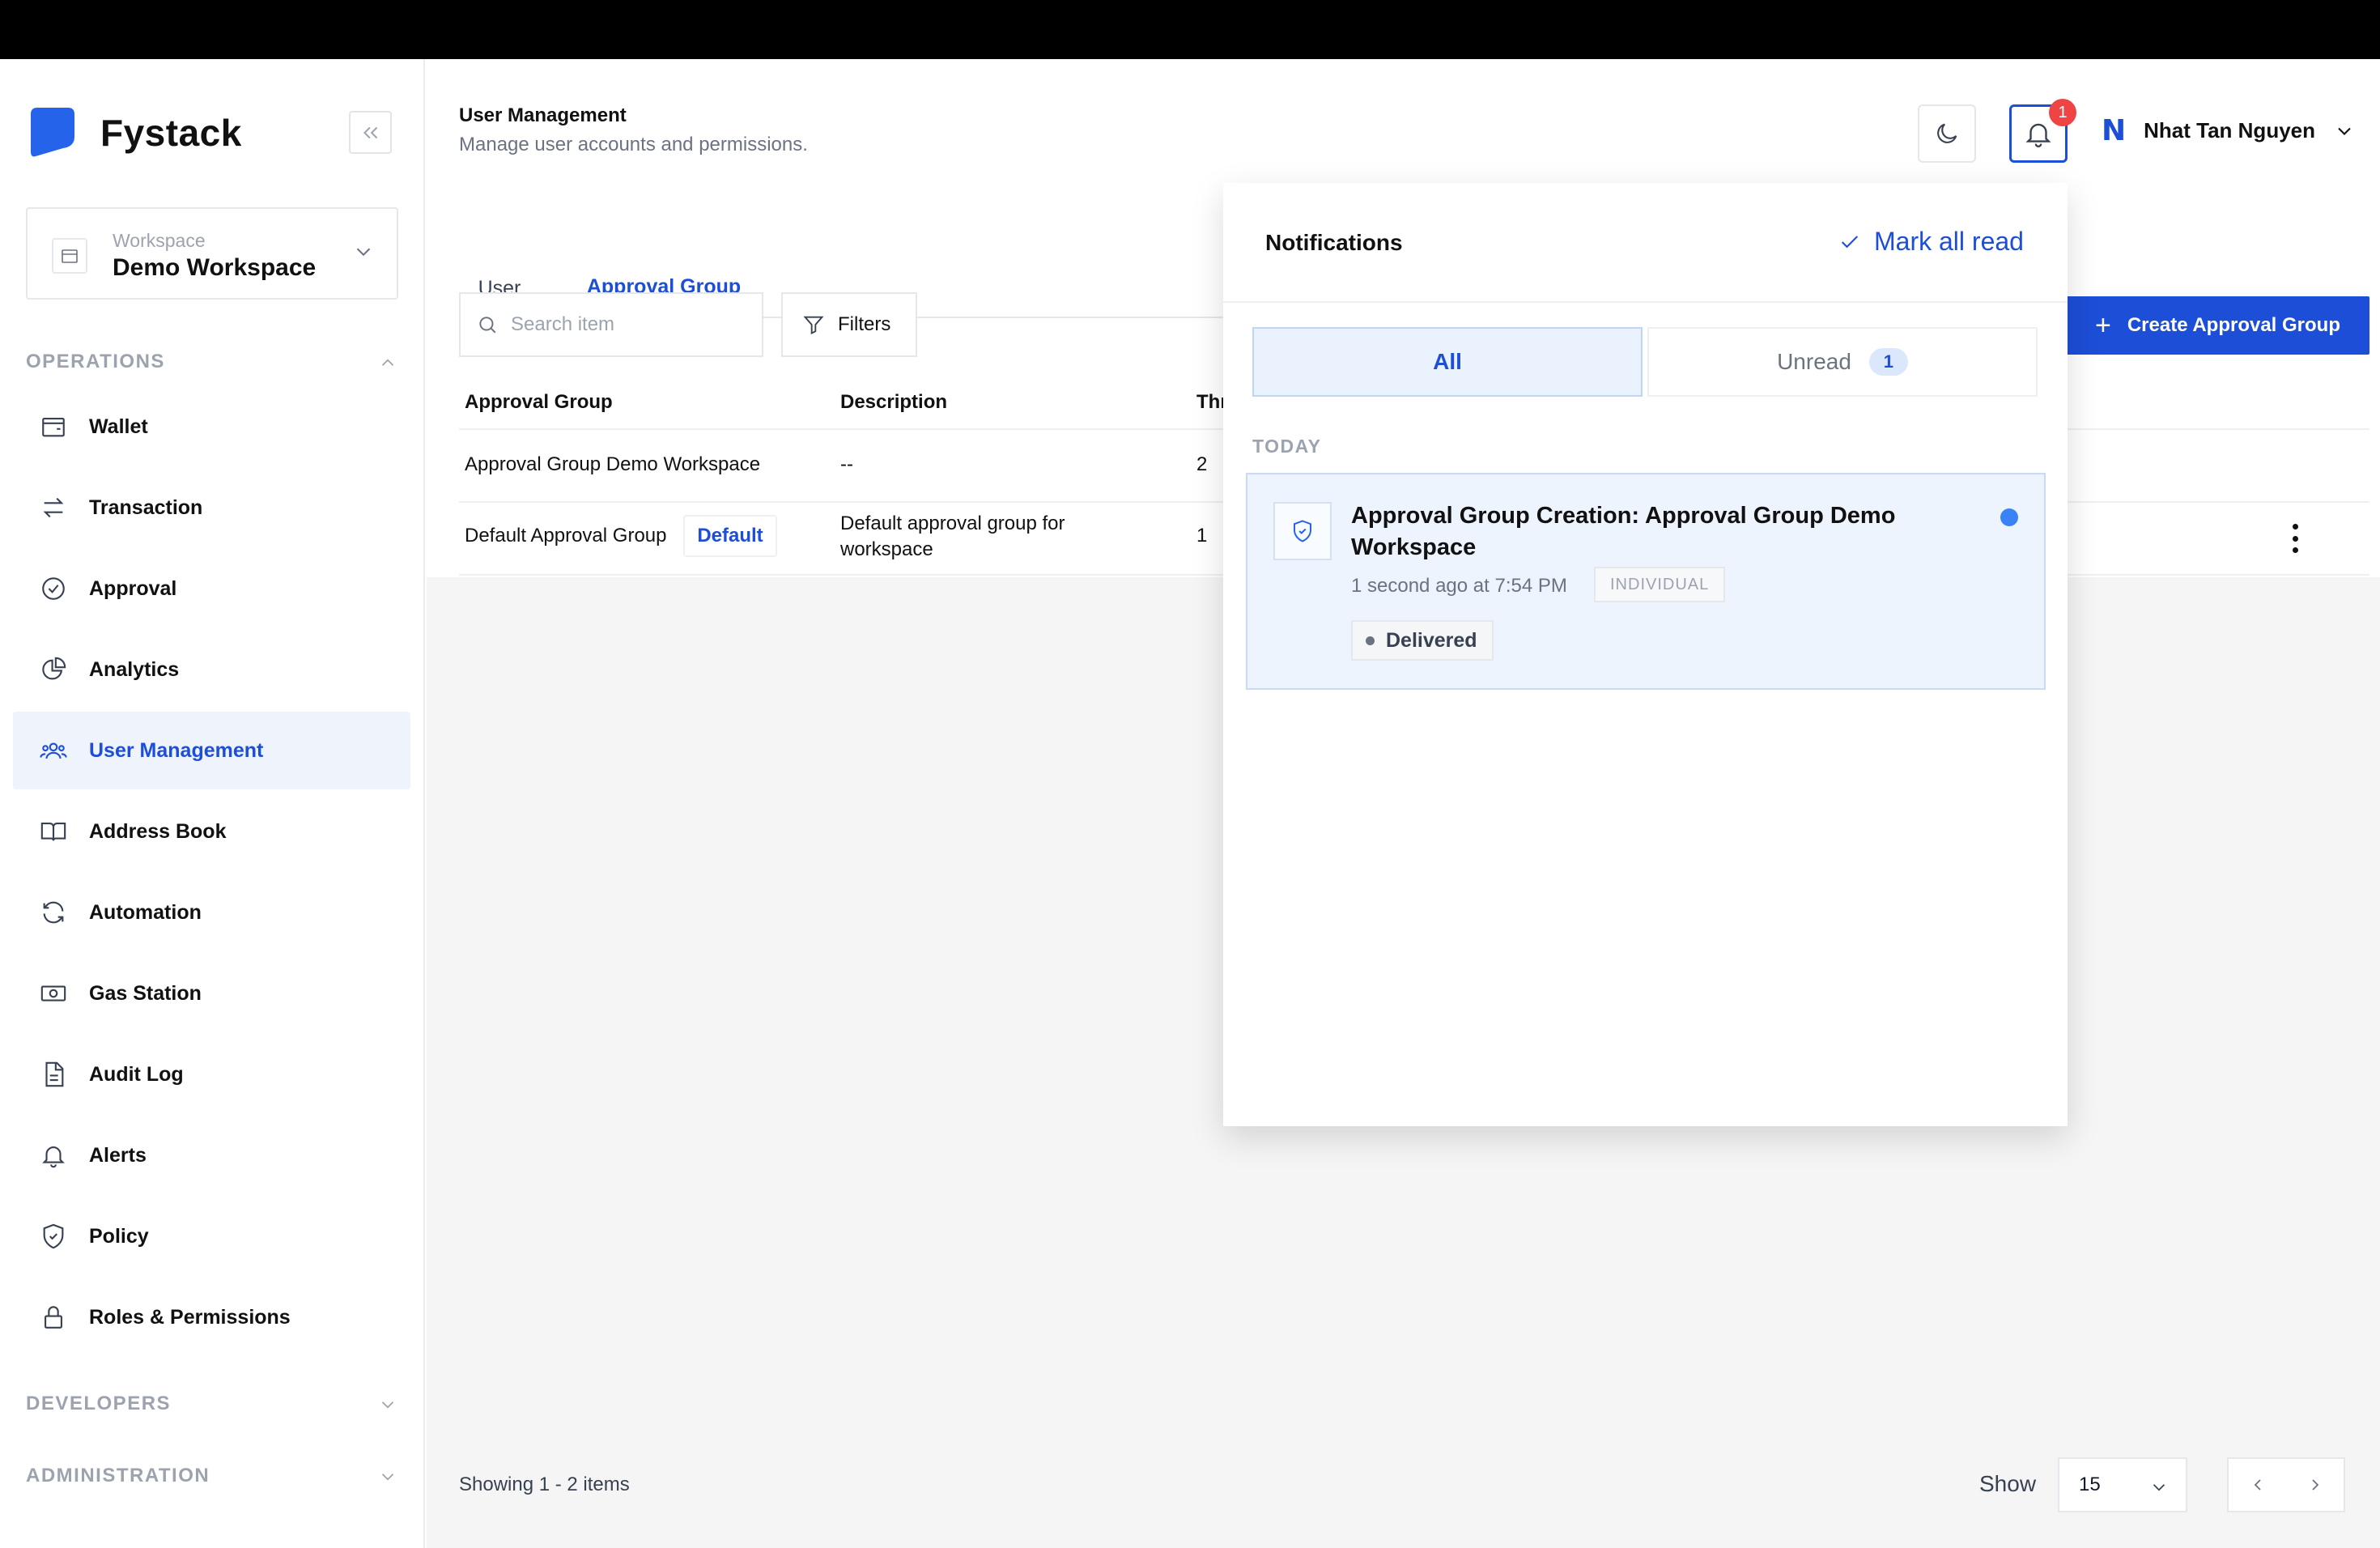  I want to click on cell-description-line2: workspace, so click(887, 549).